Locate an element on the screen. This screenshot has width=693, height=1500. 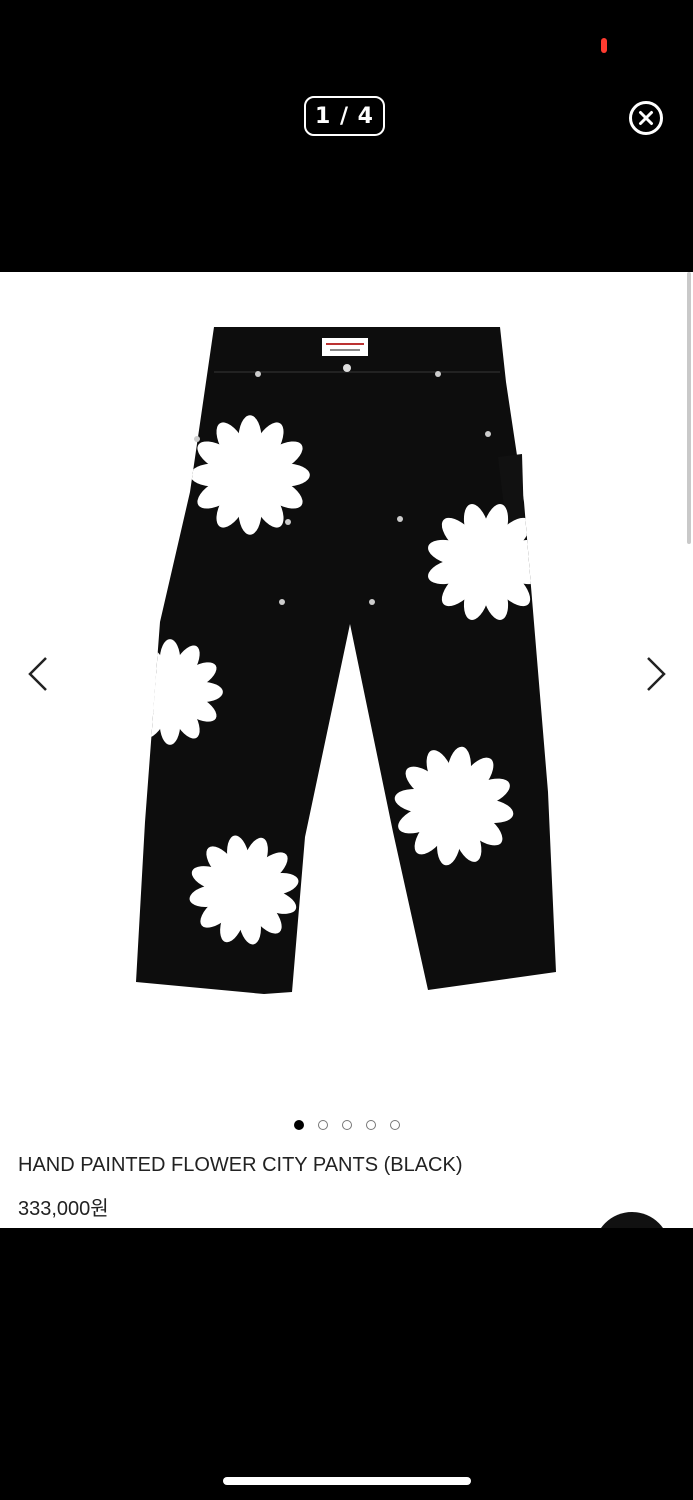
chat-button is located at coordinates (632, 1220).